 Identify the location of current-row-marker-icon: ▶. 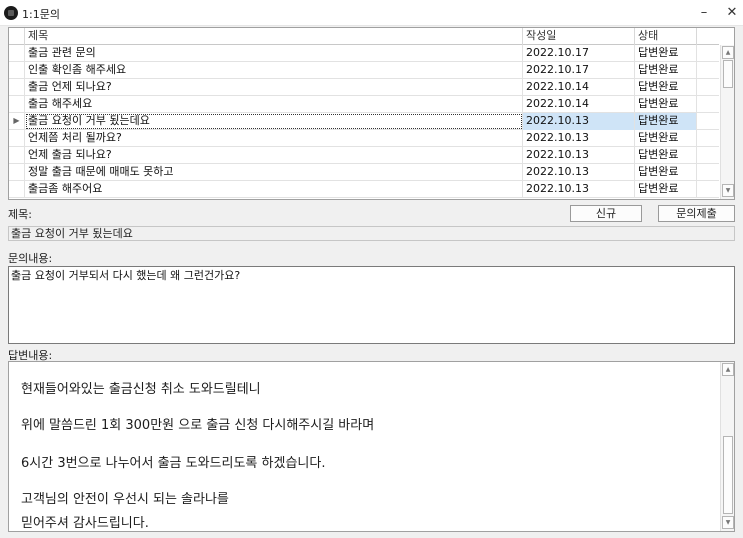
(17, 121).